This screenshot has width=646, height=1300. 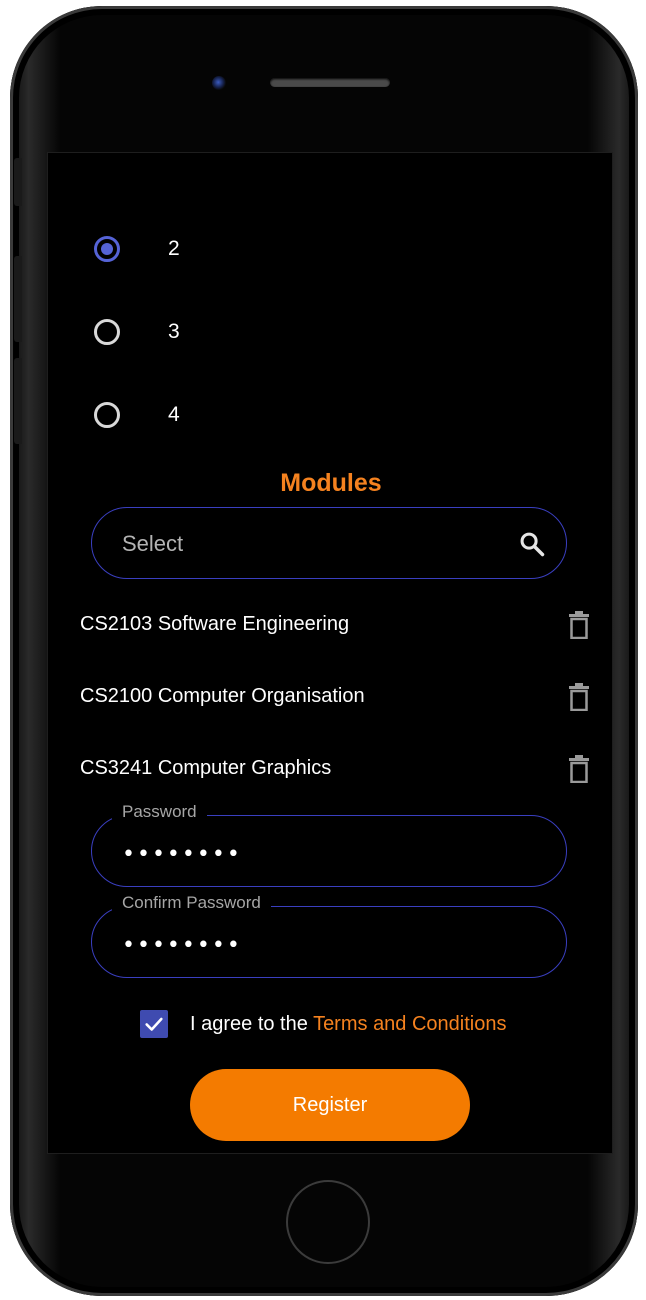 What do you see at coordinates (107, 249) in the screenshot?
I see `radio-button-selected` at bounding box center [107, 249].